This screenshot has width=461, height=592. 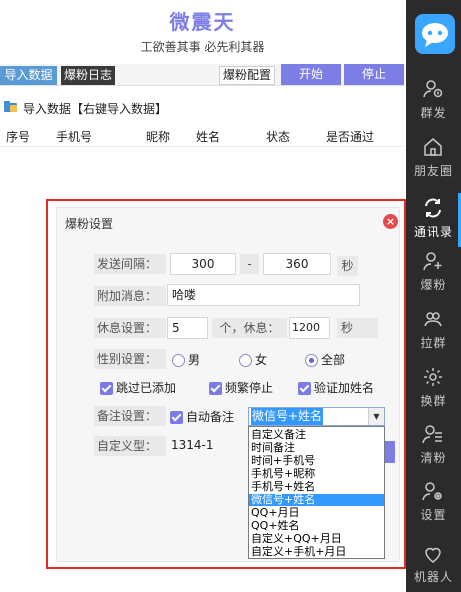 I want to click on sidebar-item-pull-group: 拉群, so click(x=433, y=331).